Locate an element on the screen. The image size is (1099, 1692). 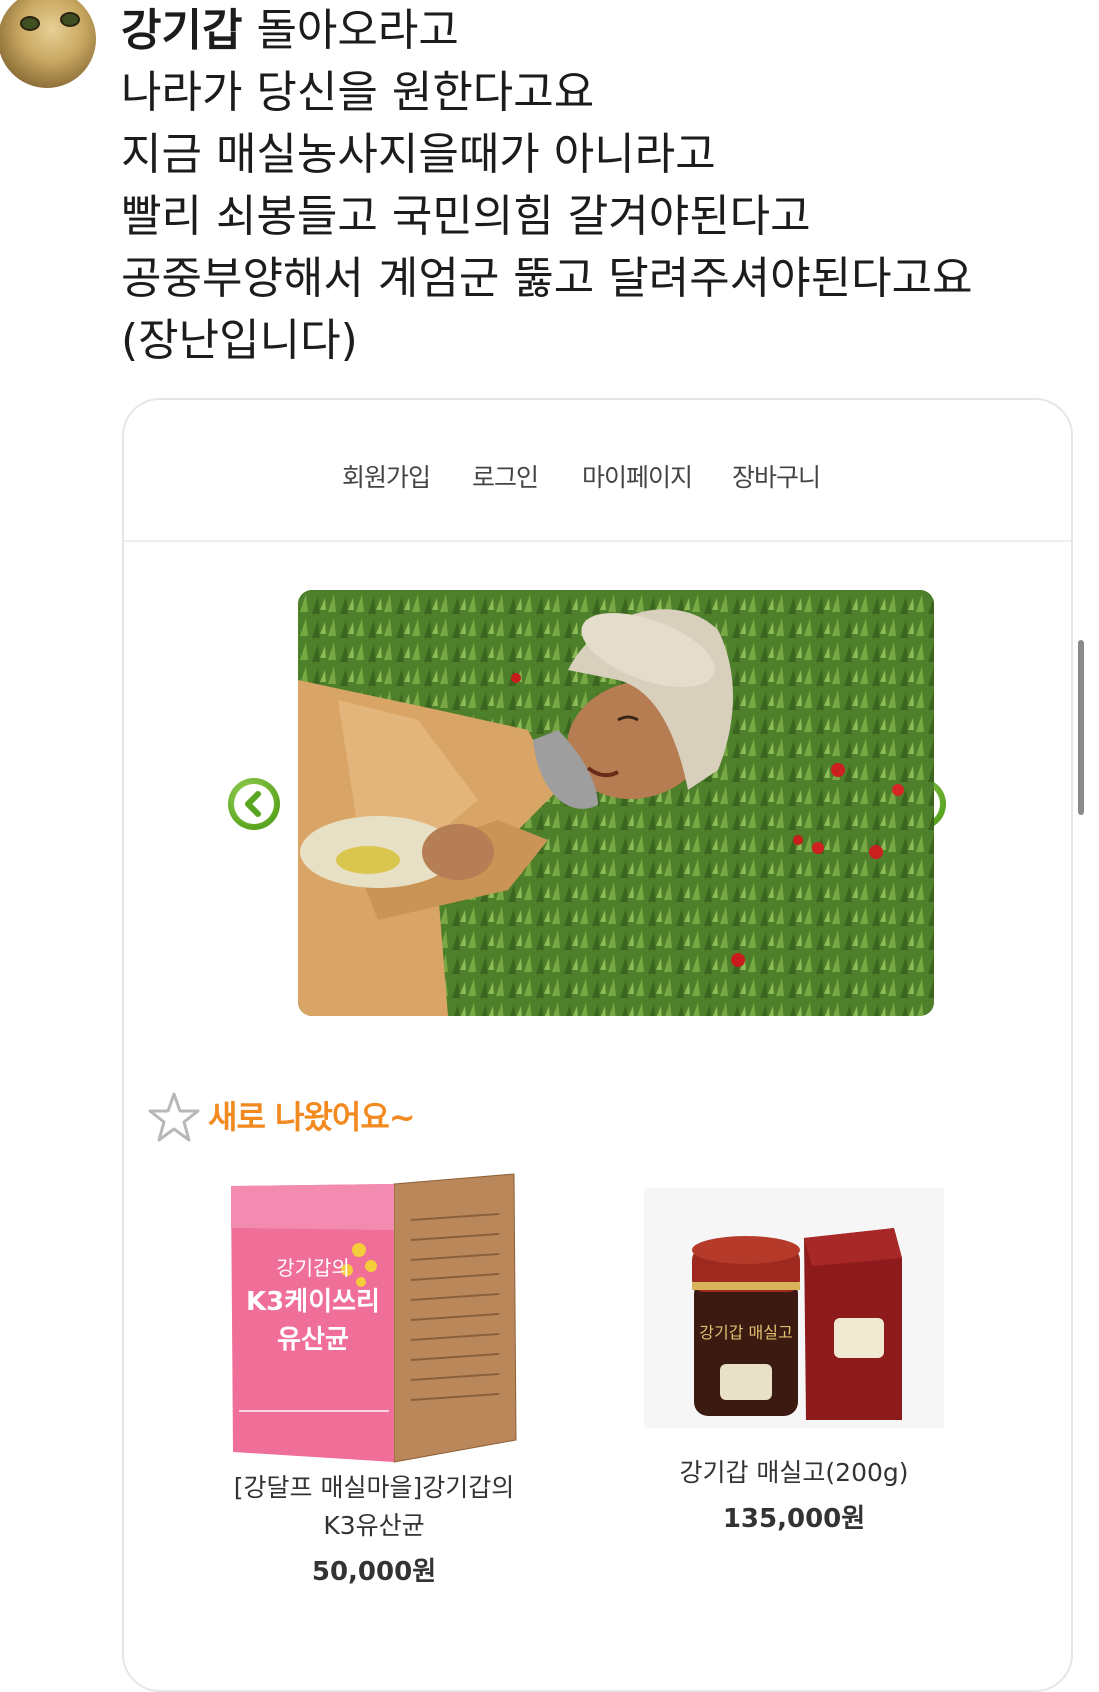
post-line-2: 나라가 당신을 원한다고요 is located at coordinates (358, 92).